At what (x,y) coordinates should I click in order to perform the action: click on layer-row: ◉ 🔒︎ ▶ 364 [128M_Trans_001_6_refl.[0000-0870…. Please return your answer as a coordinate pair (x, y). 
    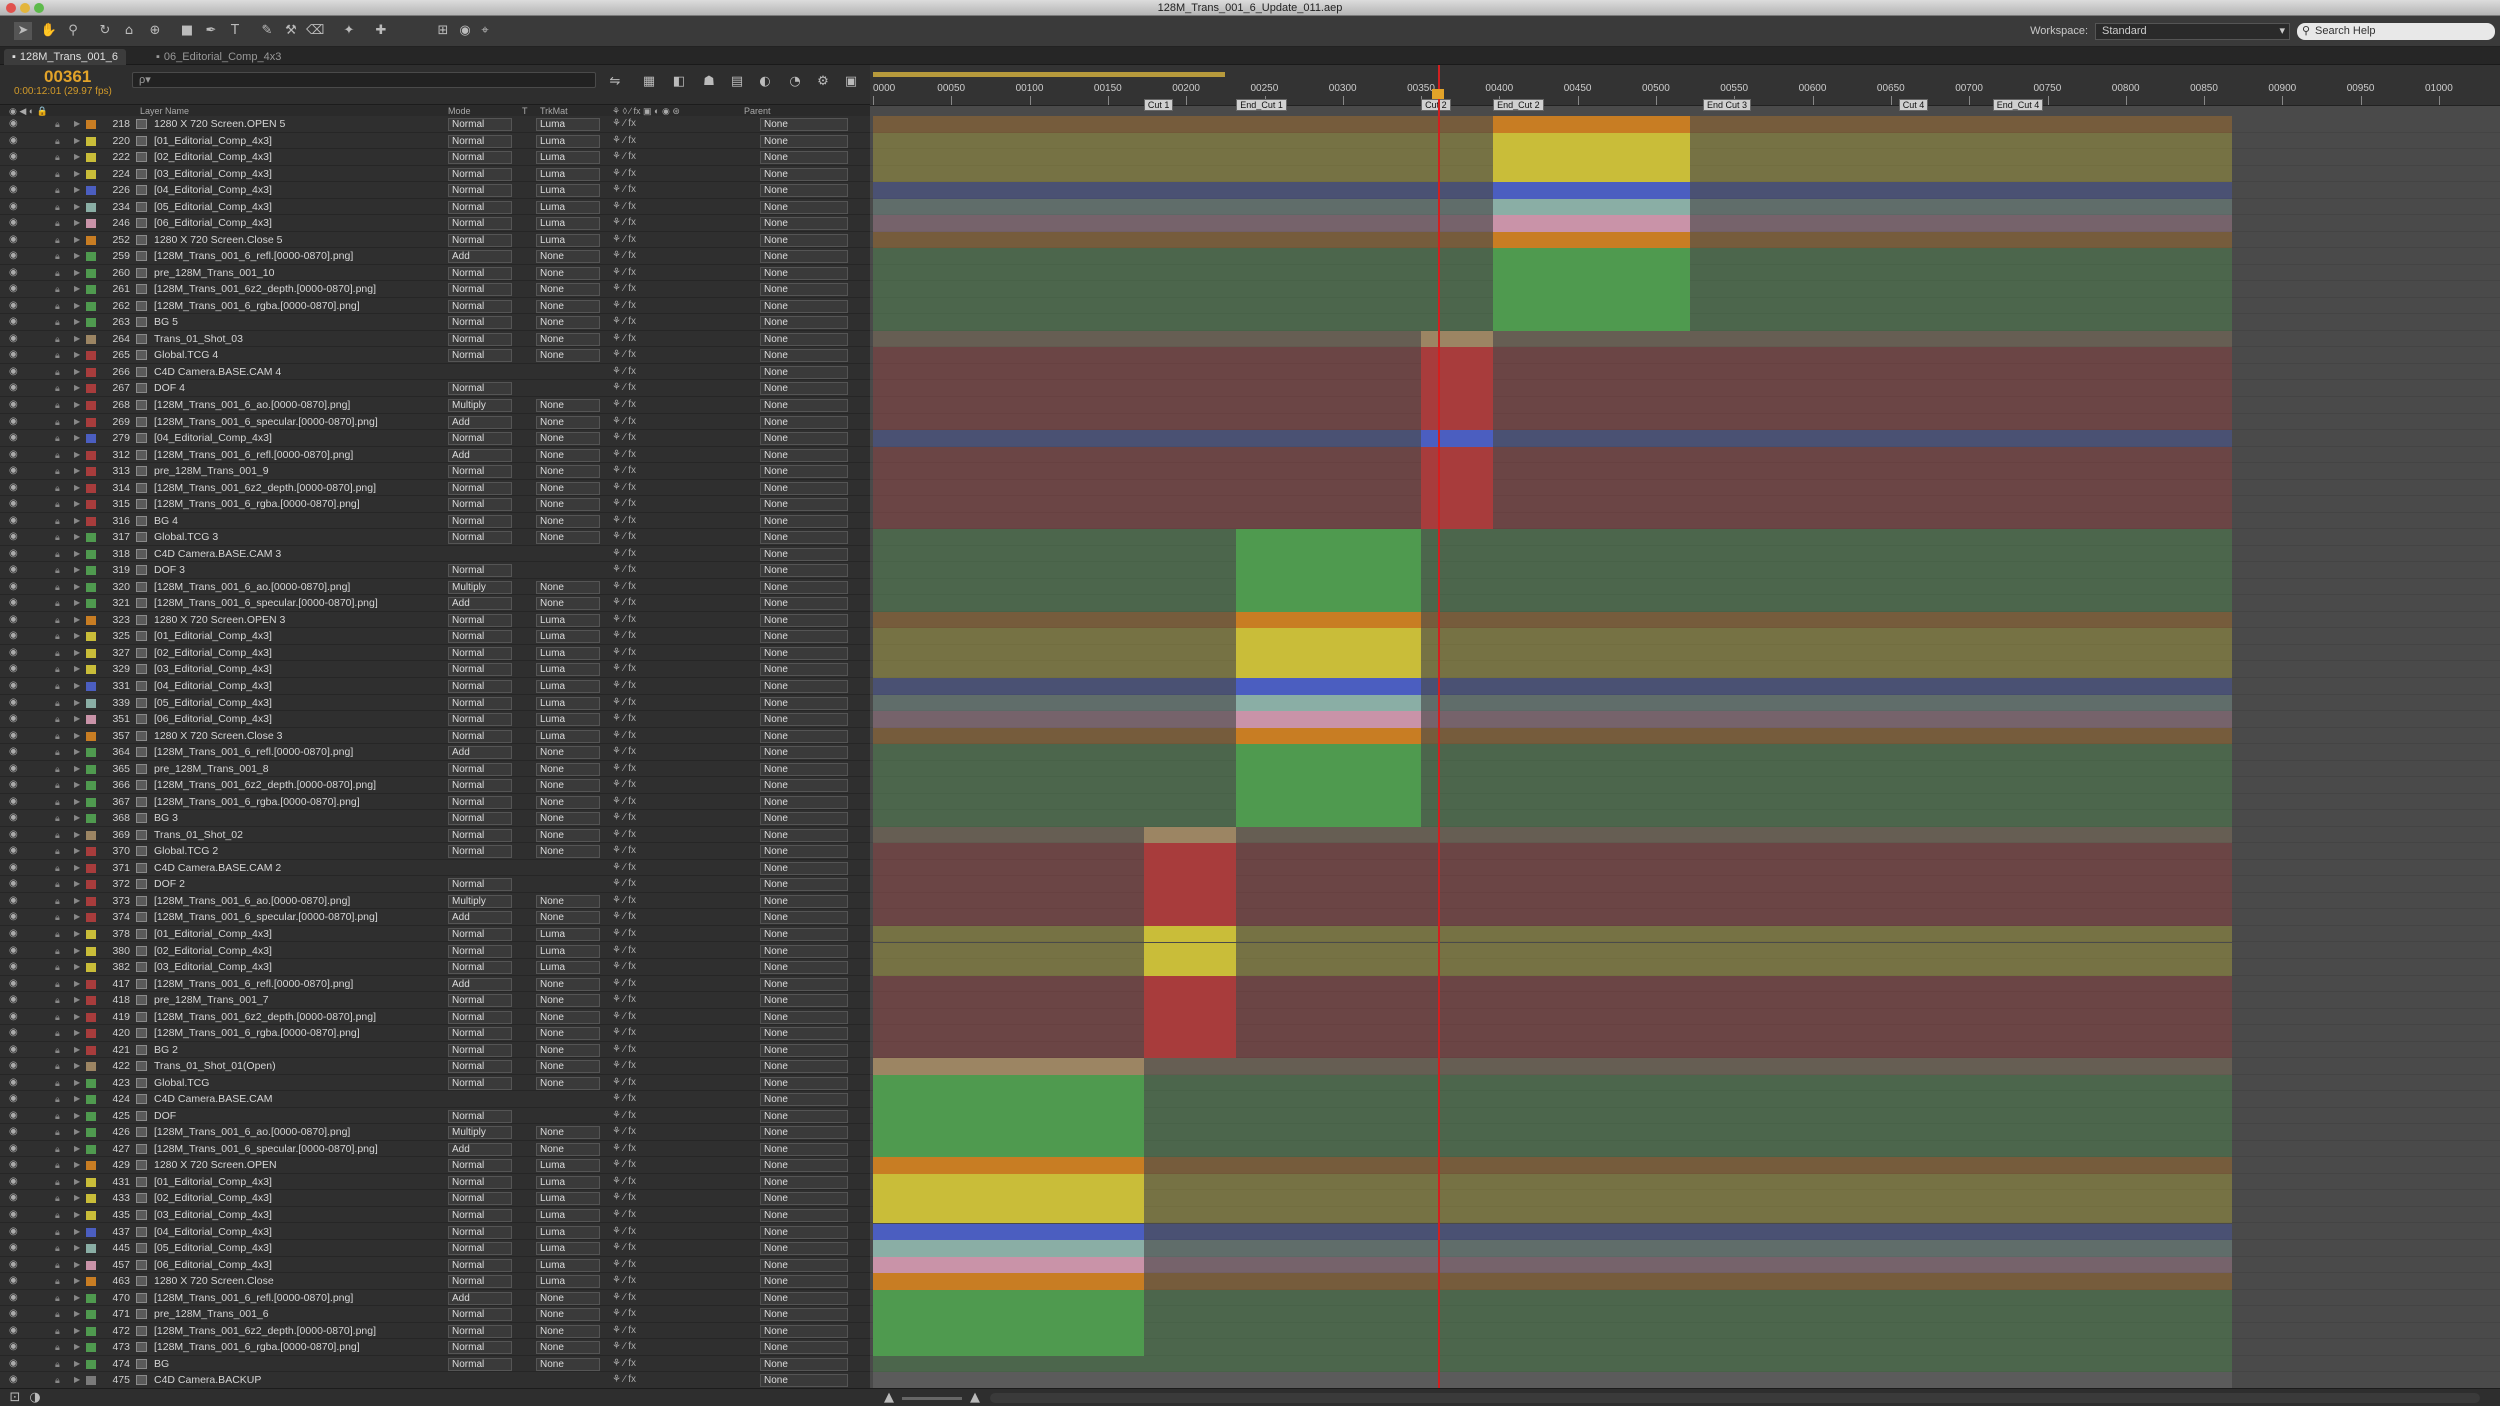
    Looking at the image, I should click on (435, 752).